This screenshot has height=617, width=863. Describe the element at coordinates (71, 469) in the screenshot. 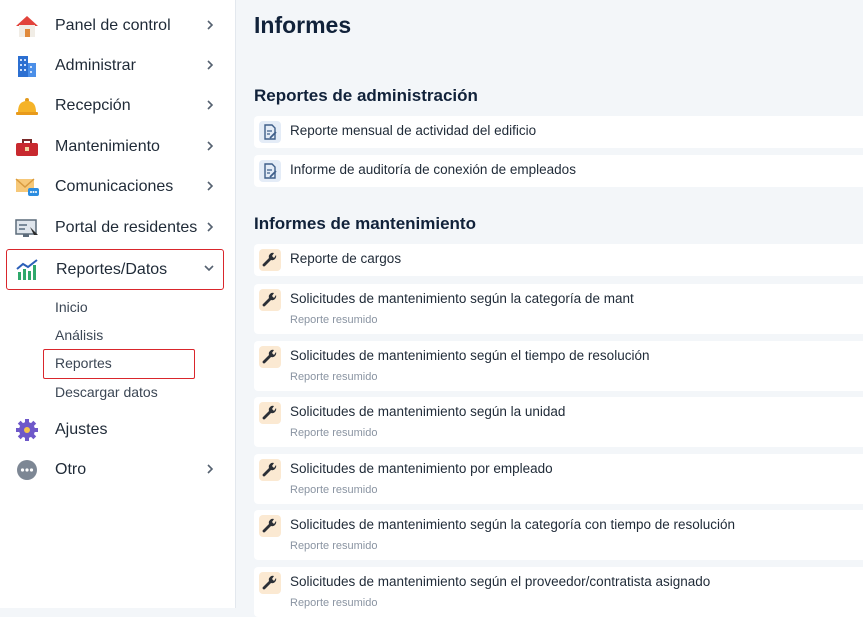

I see `sidebar-item-label: Otro` at that location.